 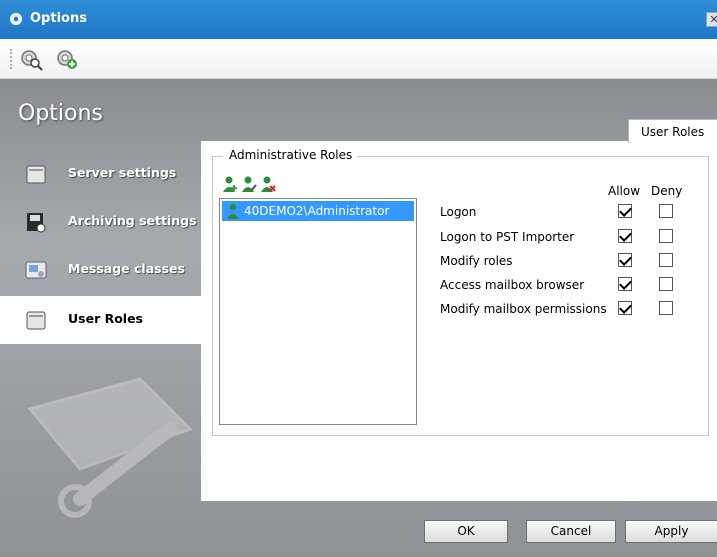 What do you see at coordinates (672, 131) in the screenshot?
I see `tab-user-roles: User Roles` at bounding box center [672, 131].